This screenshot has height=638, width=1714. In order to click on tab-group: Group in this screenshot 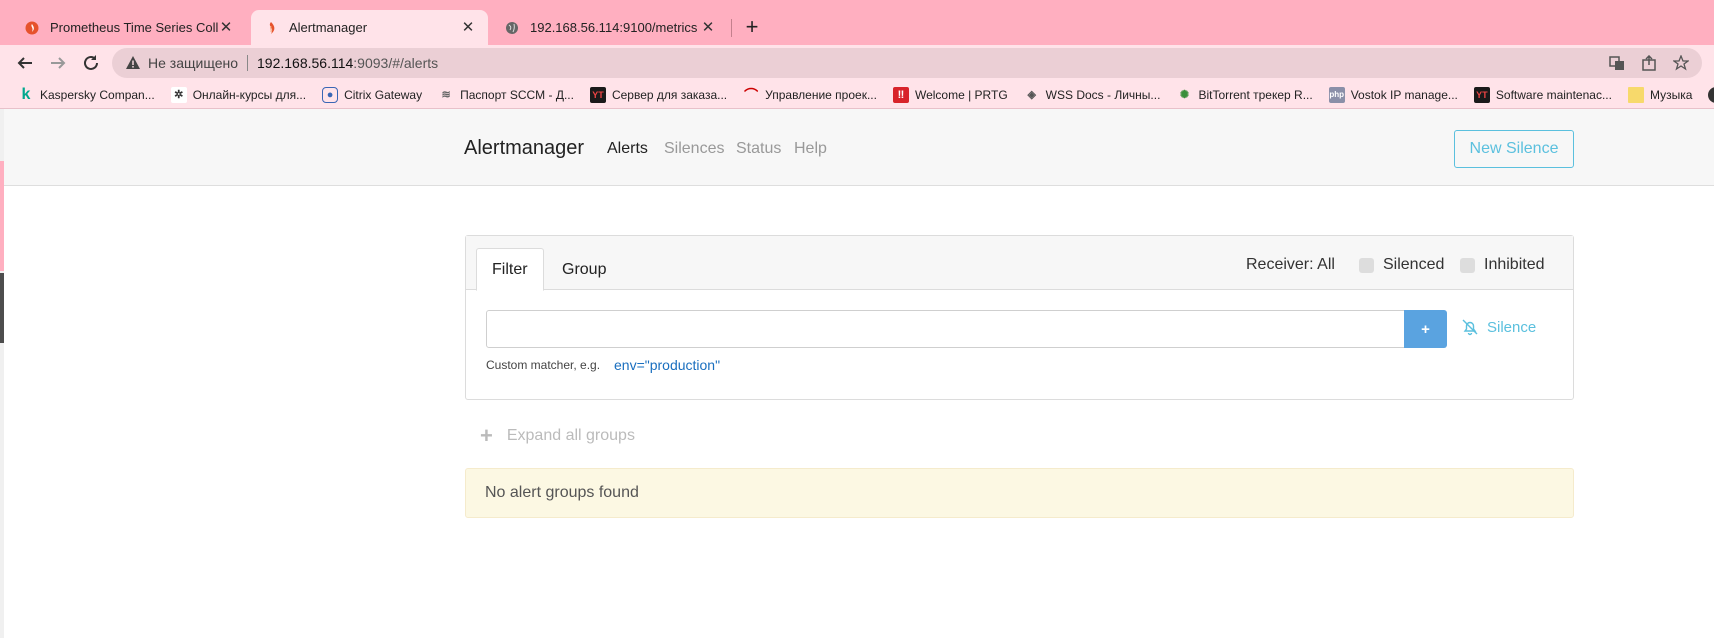, I will do `click(584, 269)`.